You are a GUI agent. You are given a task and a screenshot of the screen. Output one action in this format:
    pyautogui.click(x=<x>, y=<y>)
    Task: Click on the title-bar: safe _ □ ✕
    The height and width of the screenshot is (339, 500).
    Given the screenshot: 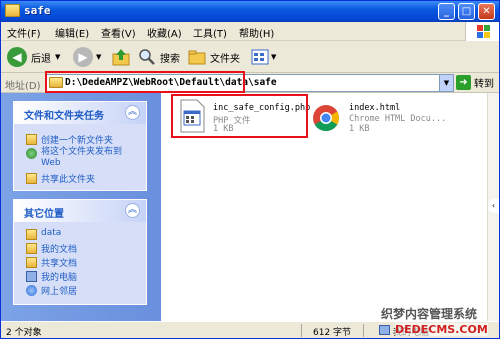 What is the action you would take?
    pyautogui.click(x=250, y=11)
    